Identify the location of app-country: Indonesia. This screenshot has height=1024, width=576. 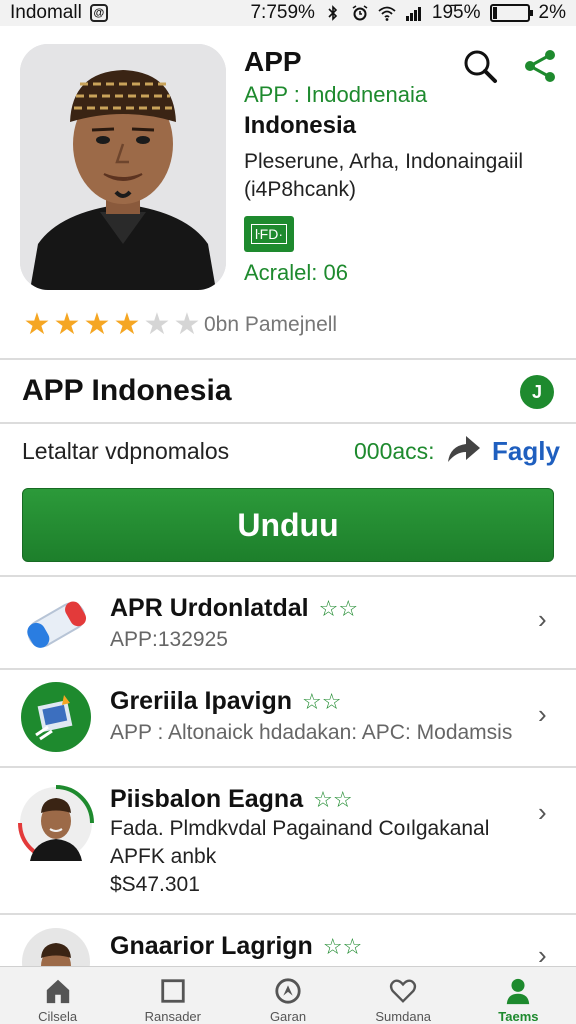
(300, 125).